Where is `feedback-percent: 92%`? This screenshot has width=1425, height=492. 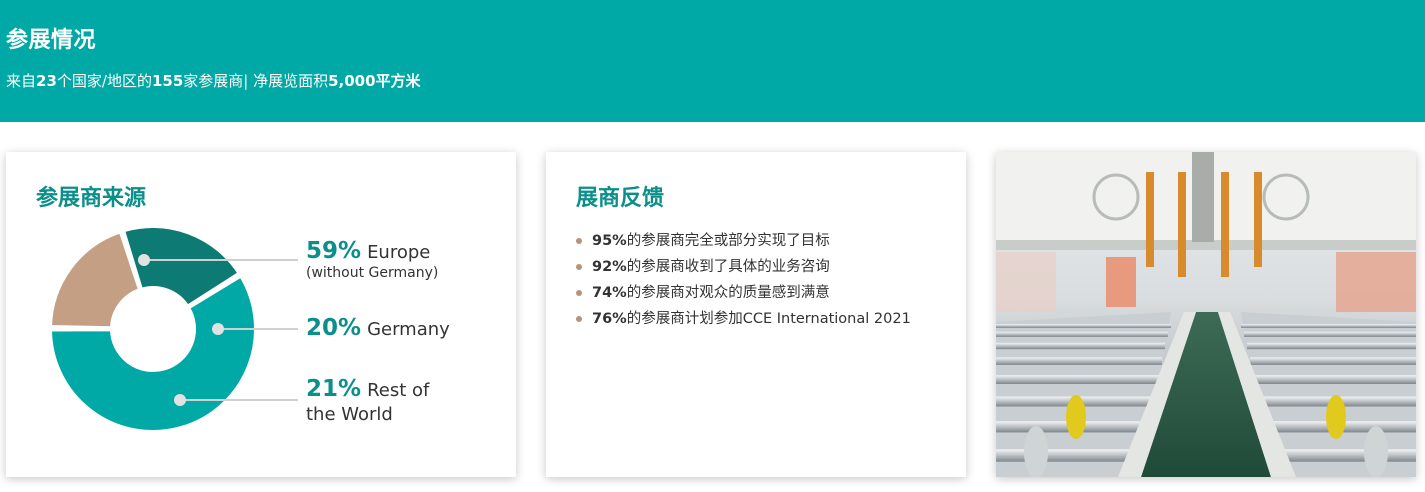
feedback-percent: 92% is located at coordinates (609, 267).